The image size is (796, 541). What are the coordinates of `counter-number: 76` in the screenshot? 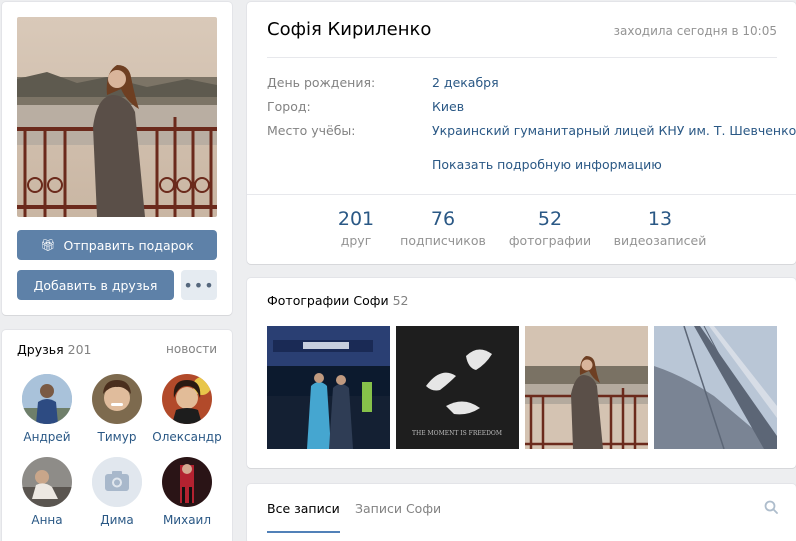 It's located at (443, 219).